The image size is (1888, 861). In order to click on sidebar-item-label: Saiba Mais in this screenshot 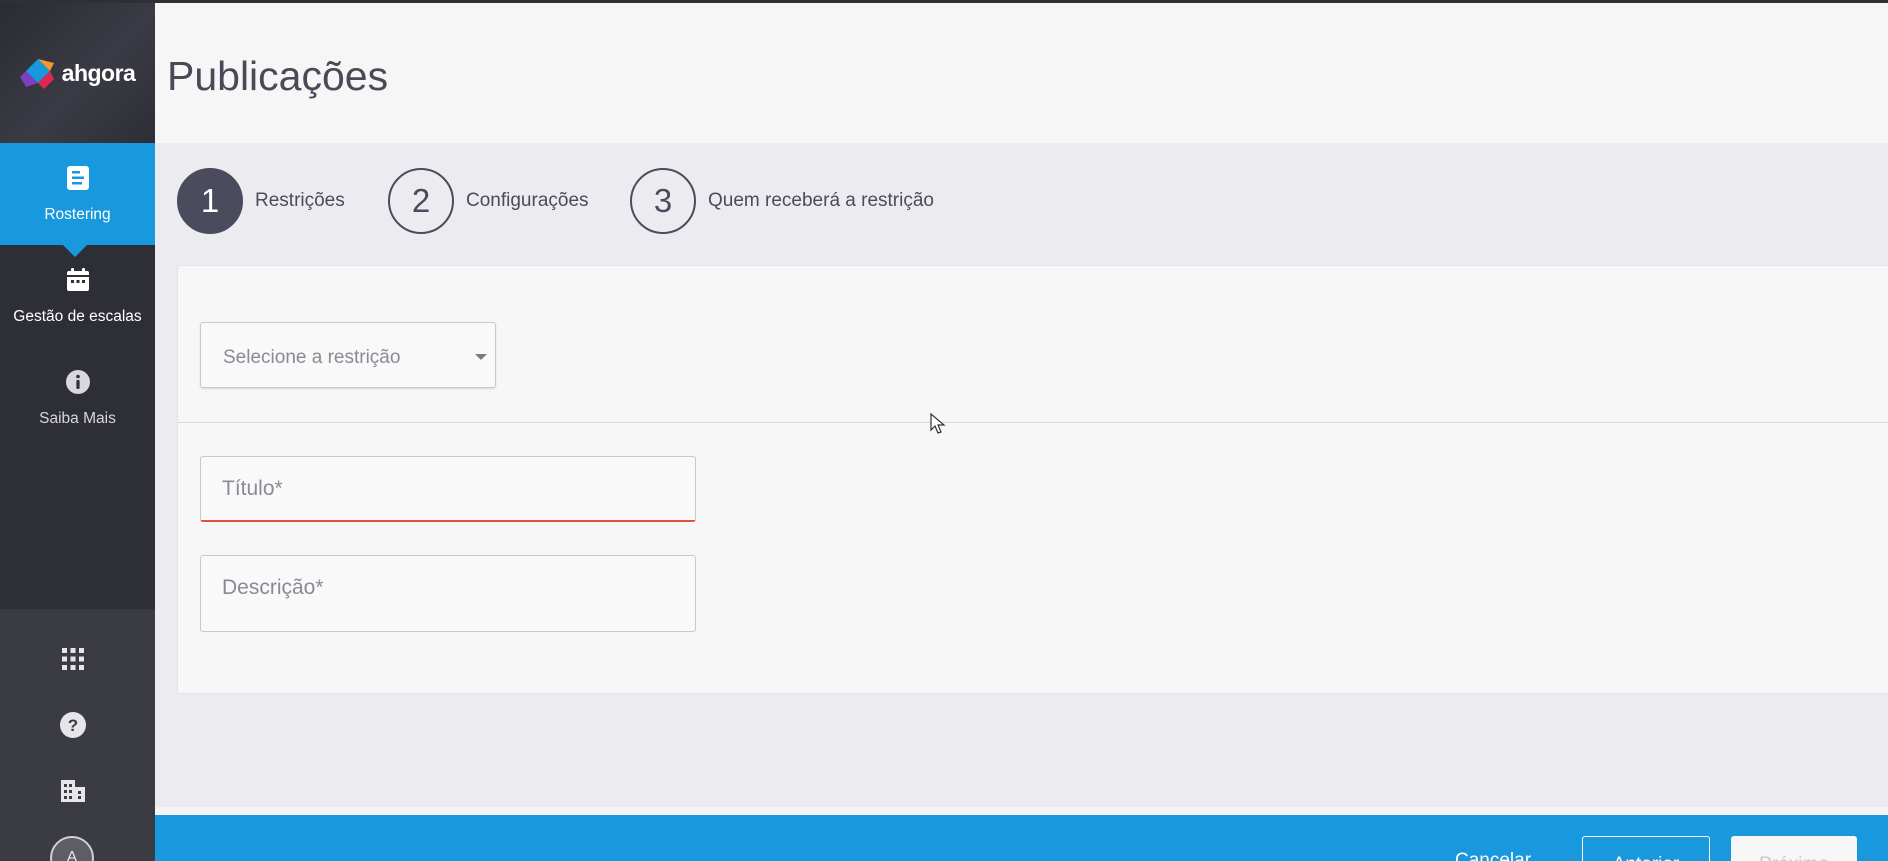, I will do `click(77, 418)`.